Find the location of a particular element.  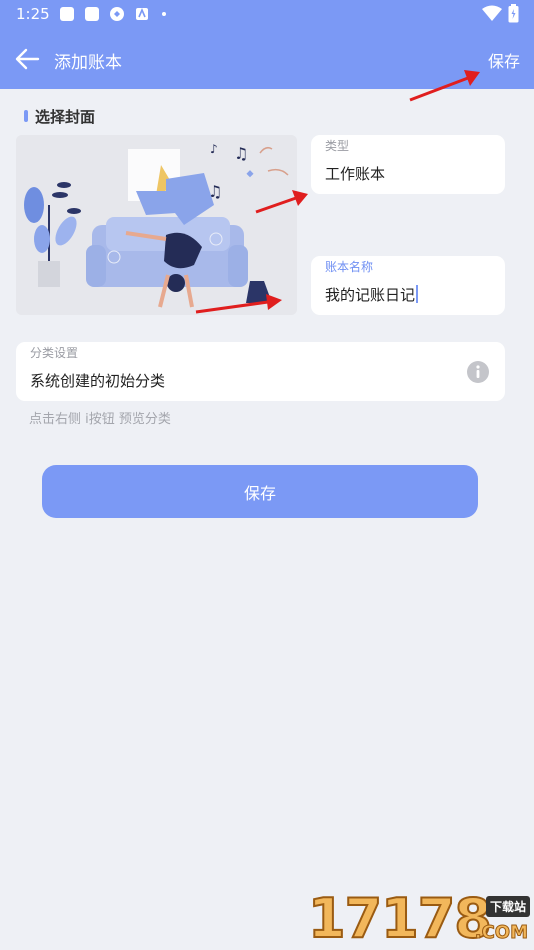

watermark-number: 17178 is located at coordinates (400, 918).